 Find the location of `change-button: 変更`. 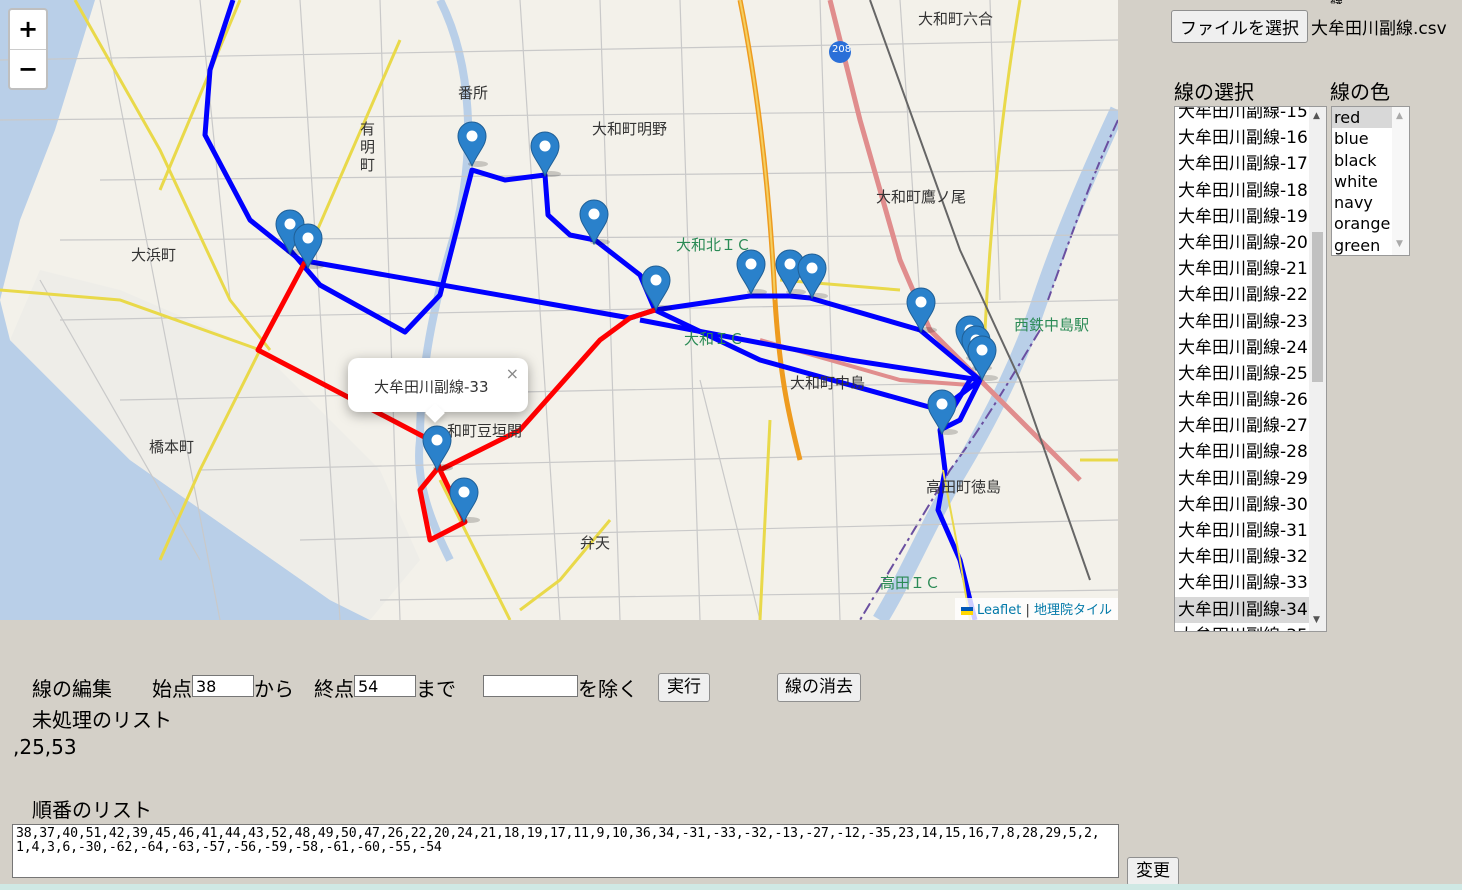

change-button: 変更 is located at coordinates (1153, 871).